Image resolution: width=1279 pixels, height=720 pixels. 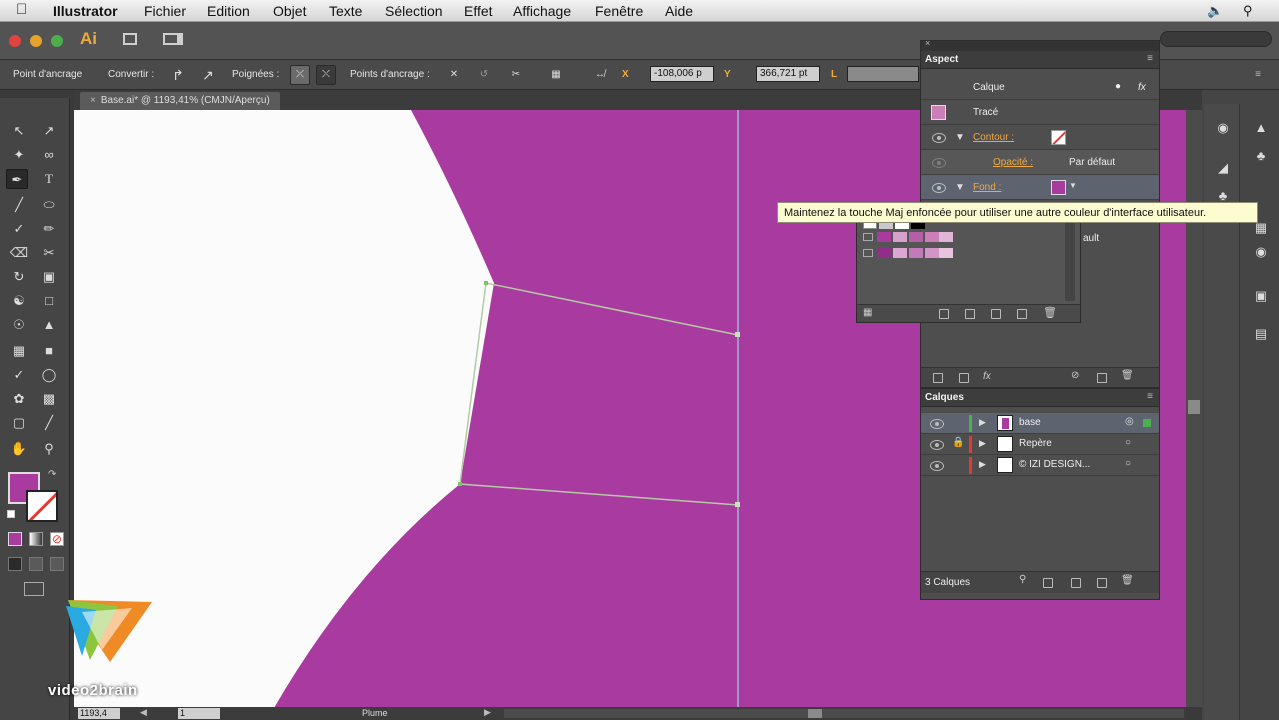 I want to click on fill-color-swatch, so click(x=1058, y=187).